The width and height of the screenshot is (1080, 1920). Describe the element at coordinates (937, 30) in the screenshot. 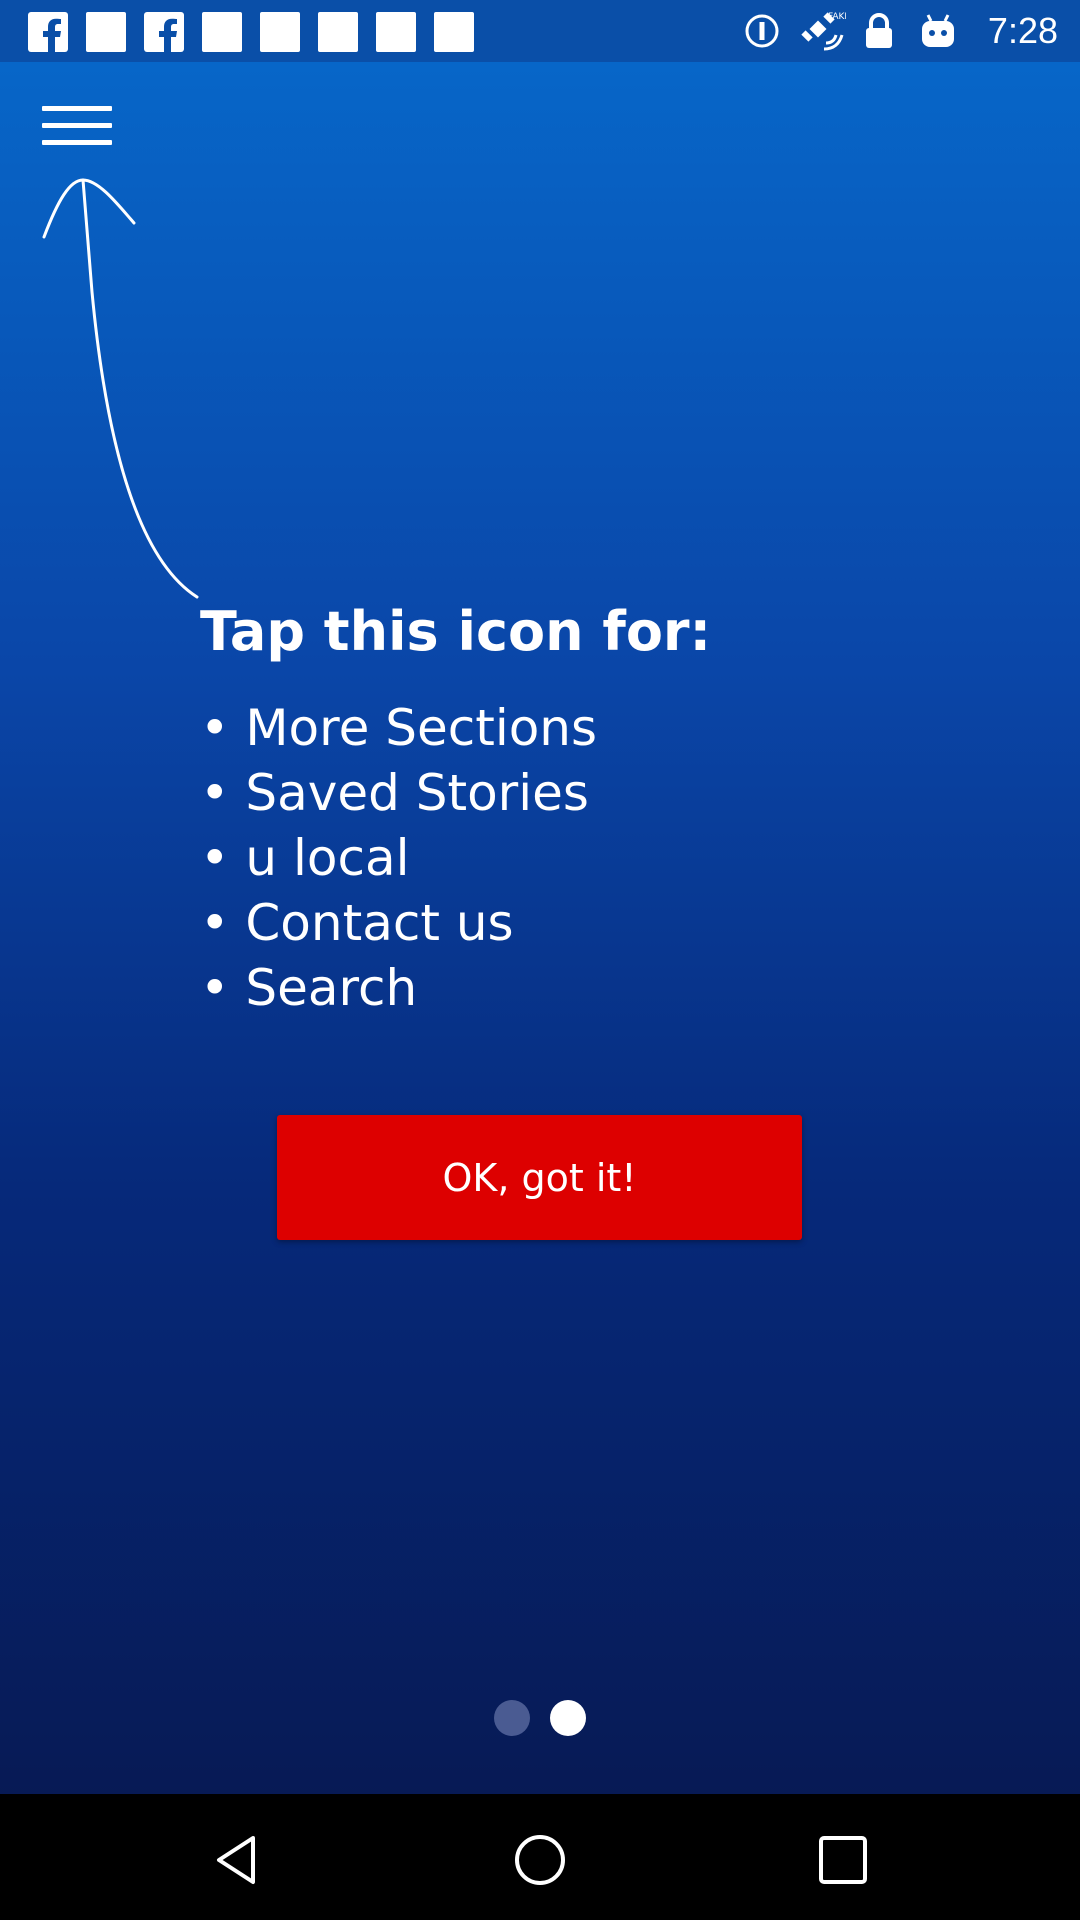

I see `android-icon` at that location.